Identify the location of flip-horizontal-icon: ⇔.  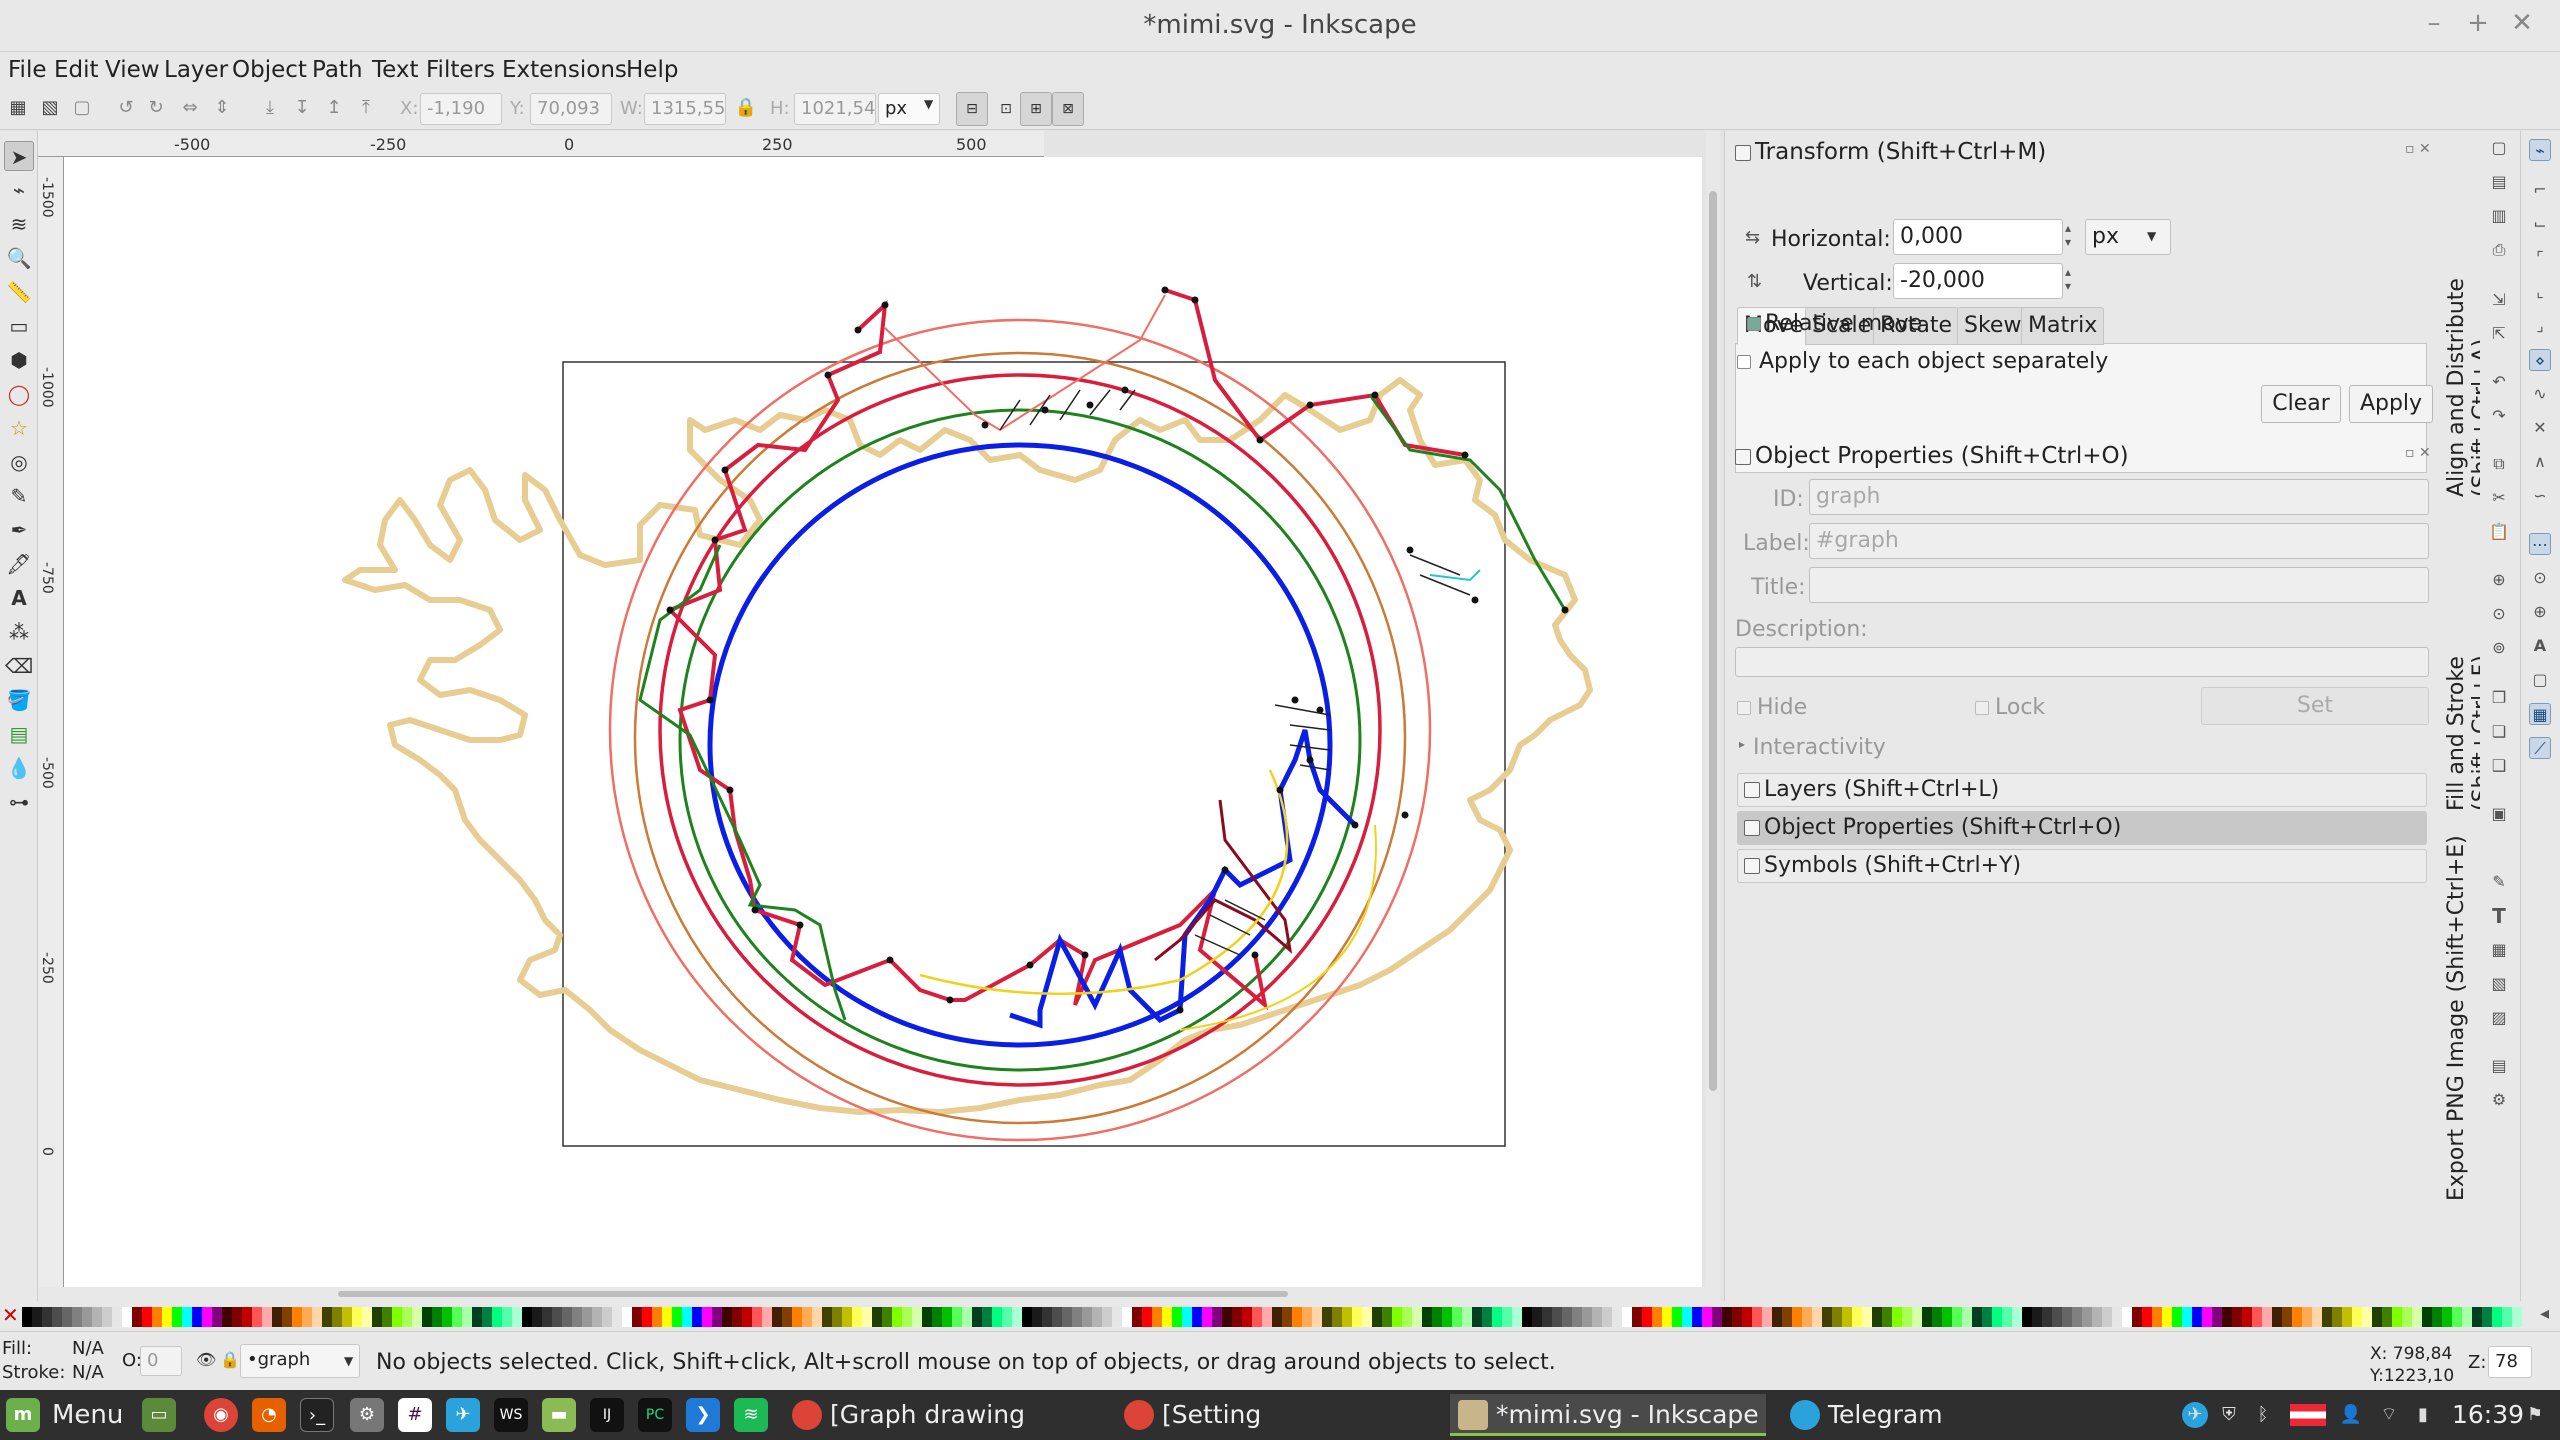
(190, 108).